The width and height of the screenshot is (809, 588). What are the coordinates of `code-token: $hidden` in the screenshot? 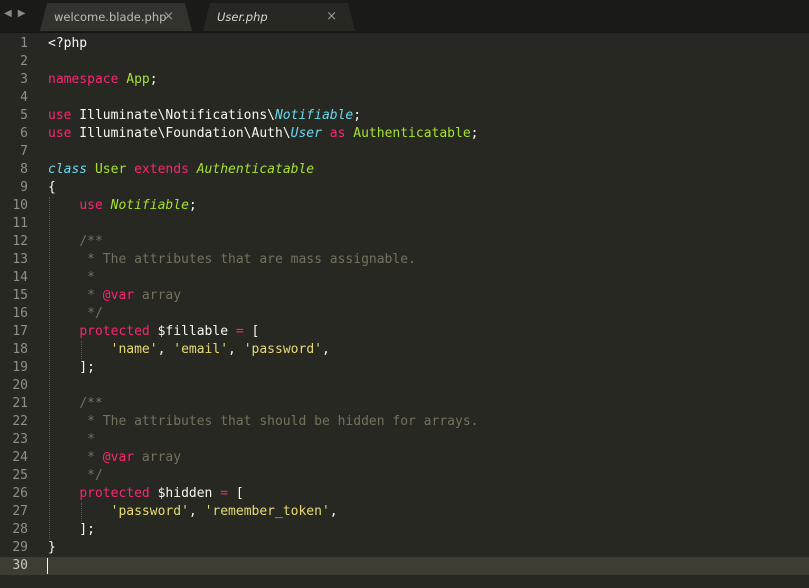 It's located at (185, 493).